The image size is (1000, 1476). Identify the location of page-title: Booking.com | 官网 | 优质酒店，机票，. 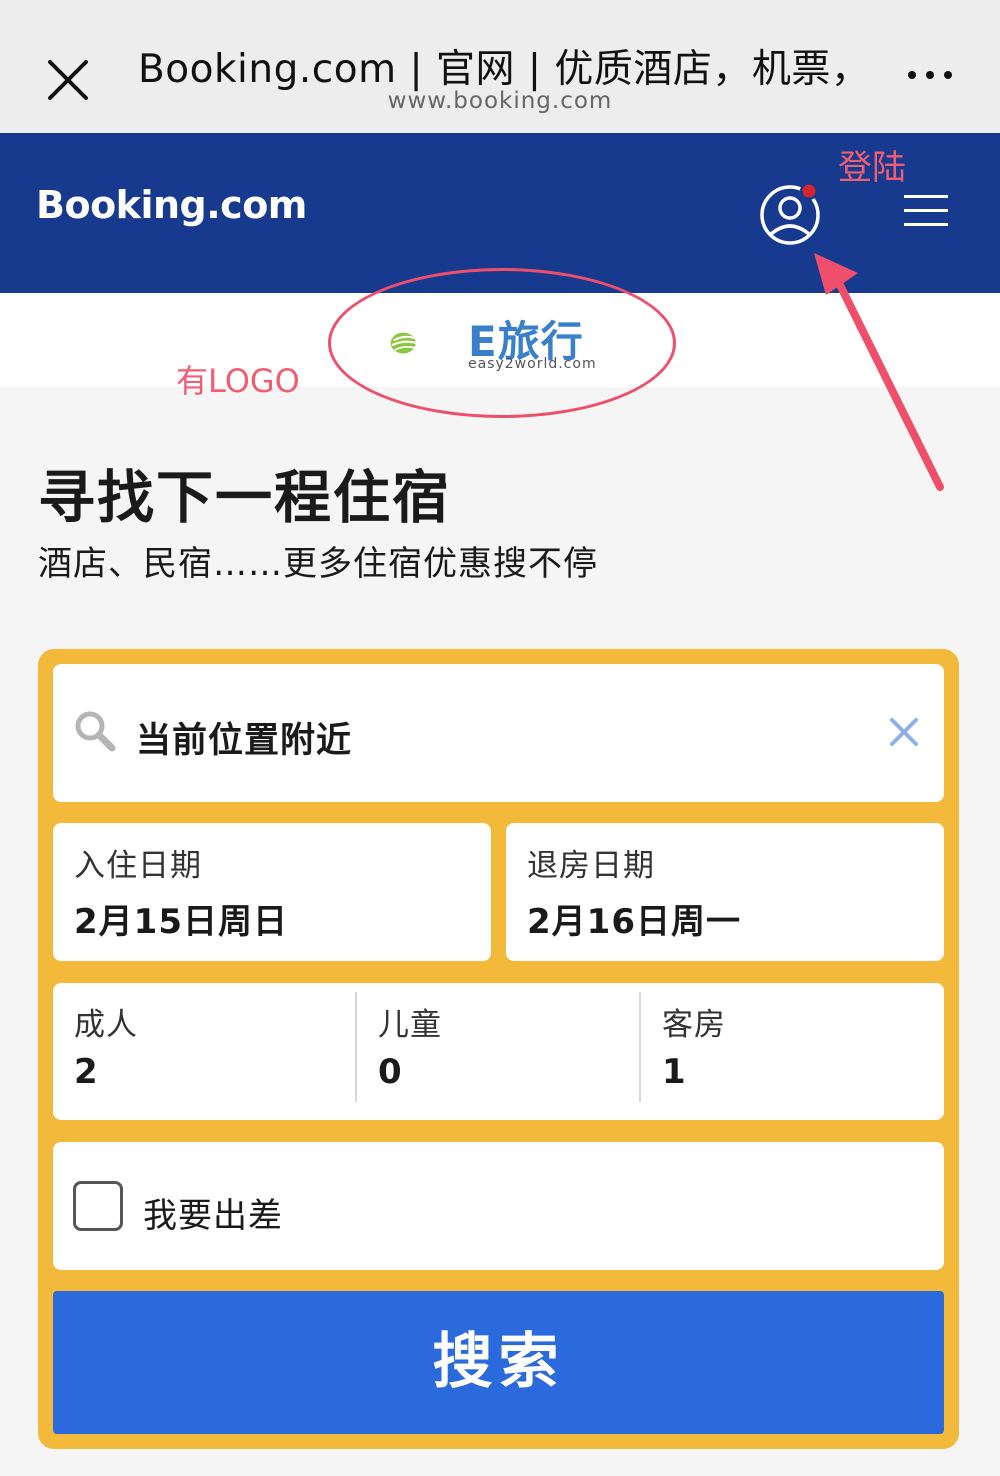
(498, 69).